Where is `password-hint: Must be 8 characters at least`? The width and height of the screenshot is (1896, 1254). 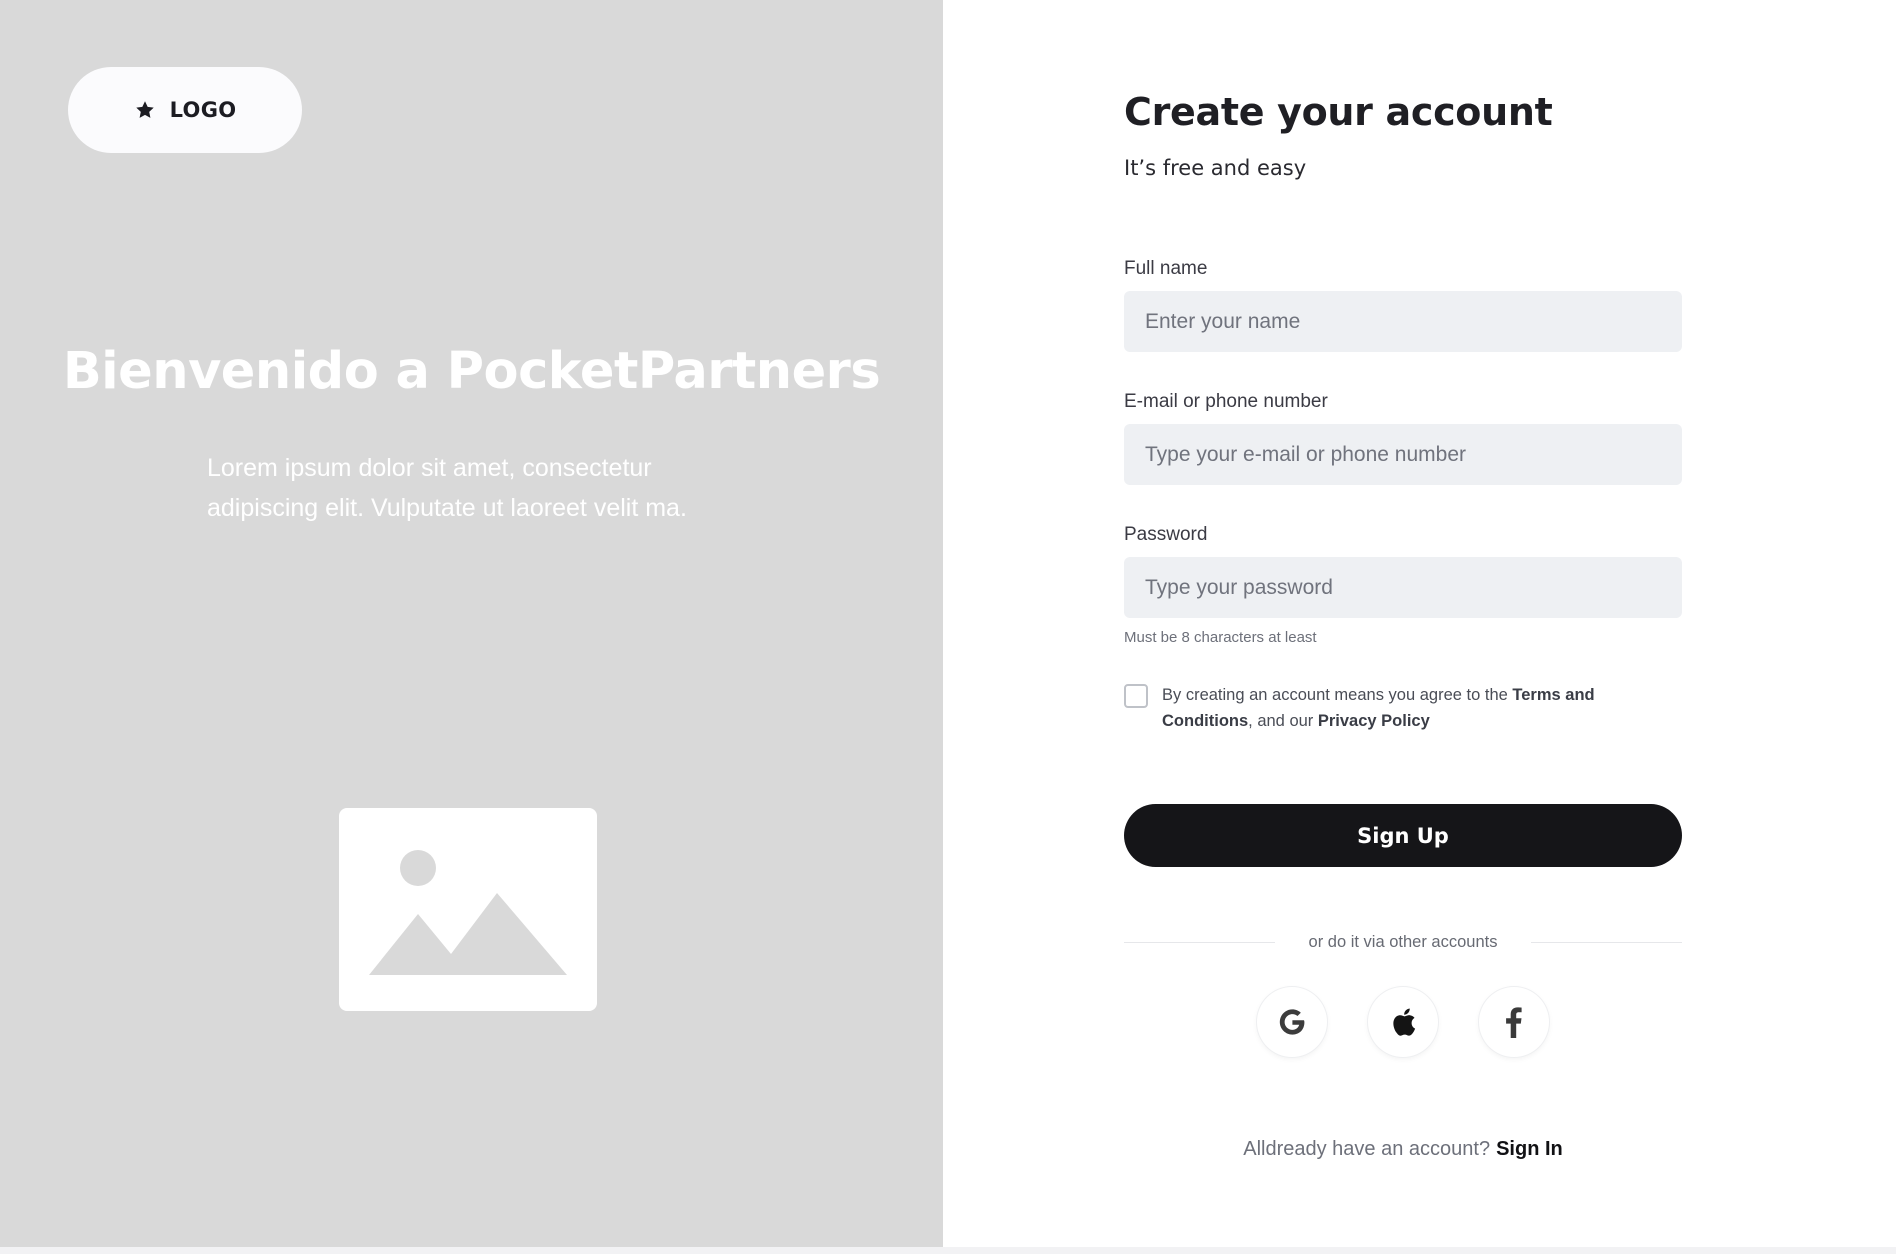
password-hint: Must be 8 characters at least is located at coordinates (1220, 637).